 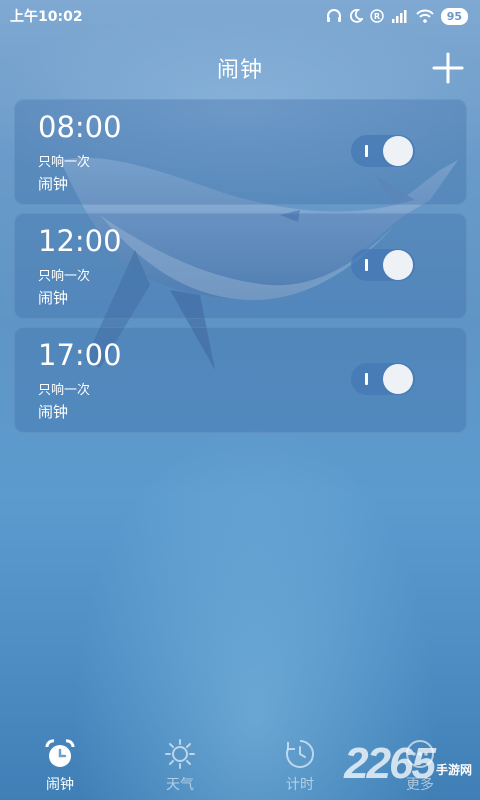 I want to click on plus-icon, so click(x=448, y=68).